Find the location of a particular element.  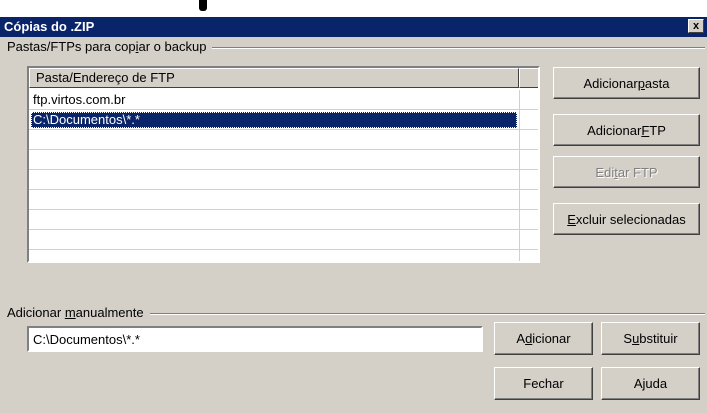

list-header: Pasta/Endereço de FTP is located at coordinates (283, 78).